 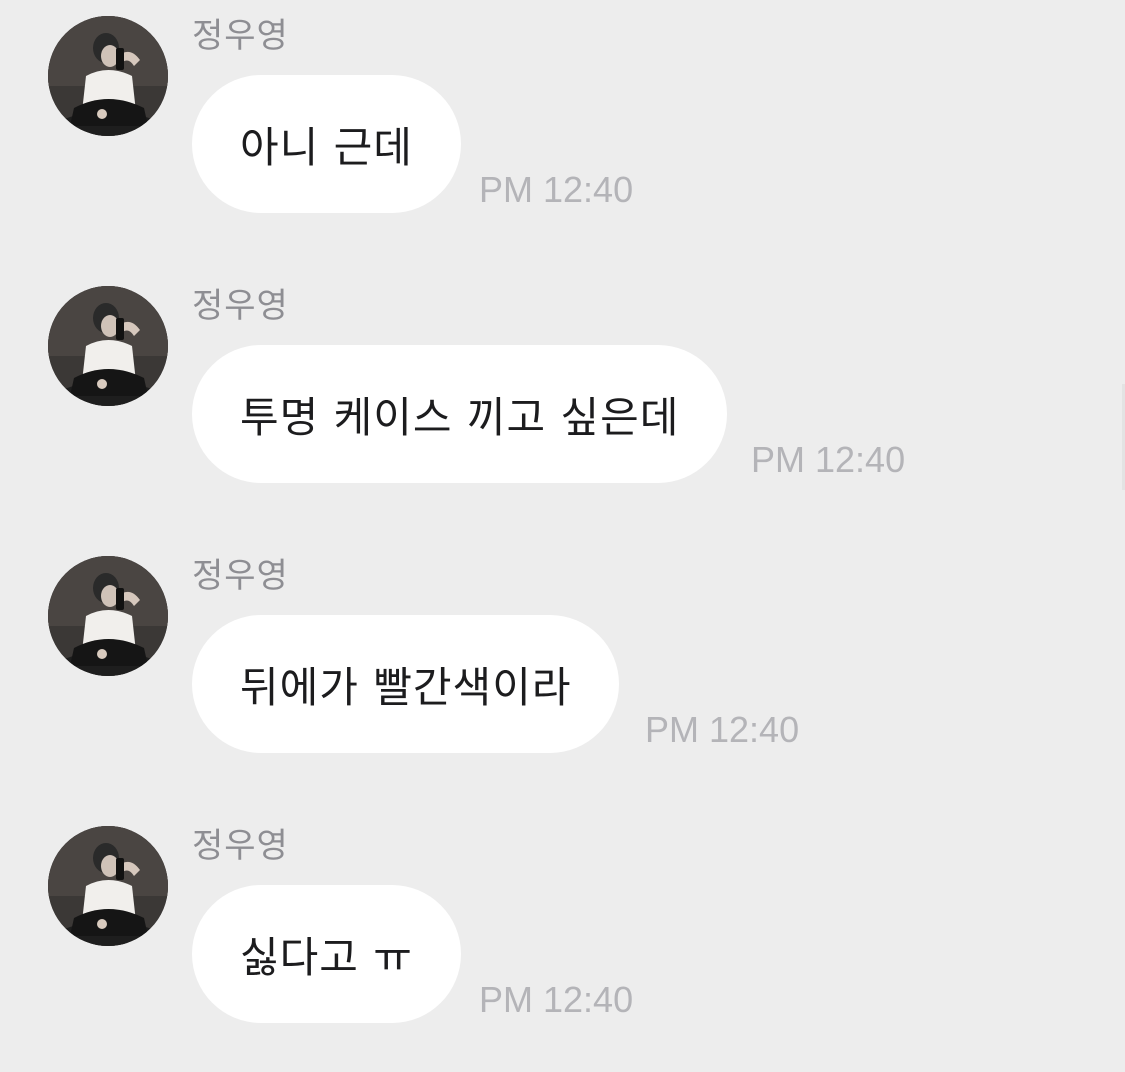 I want to click on message-text: 아니 근데, so click(x=326, y=147).